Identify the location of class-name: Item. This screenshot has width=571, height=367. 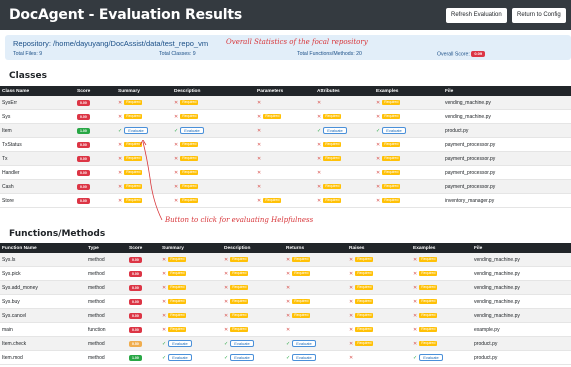
(37, 130).